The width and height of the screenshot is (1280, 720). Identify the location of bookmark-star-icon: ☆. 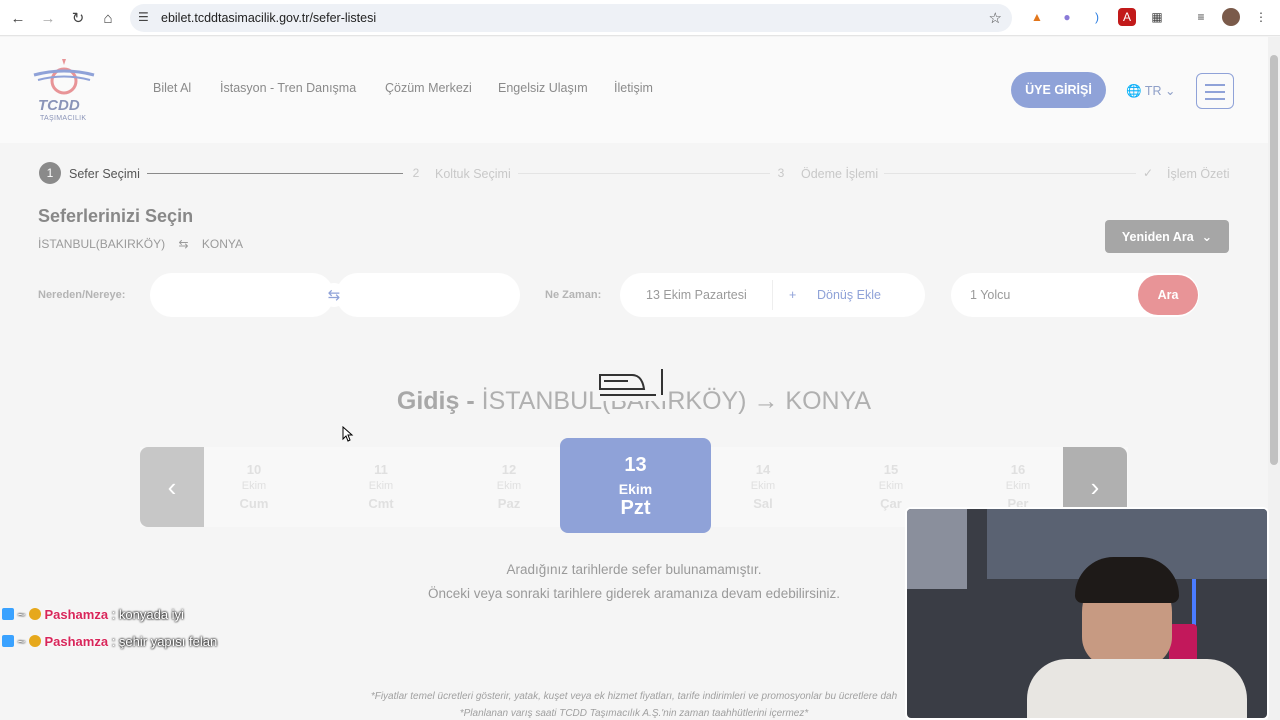
(995, 18).